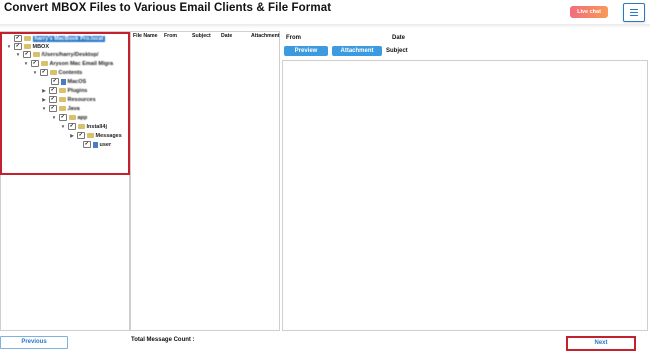 This screenshot has height=355, width=650. I want to click on tree-item-app: ▼ app, so click(69, 117).